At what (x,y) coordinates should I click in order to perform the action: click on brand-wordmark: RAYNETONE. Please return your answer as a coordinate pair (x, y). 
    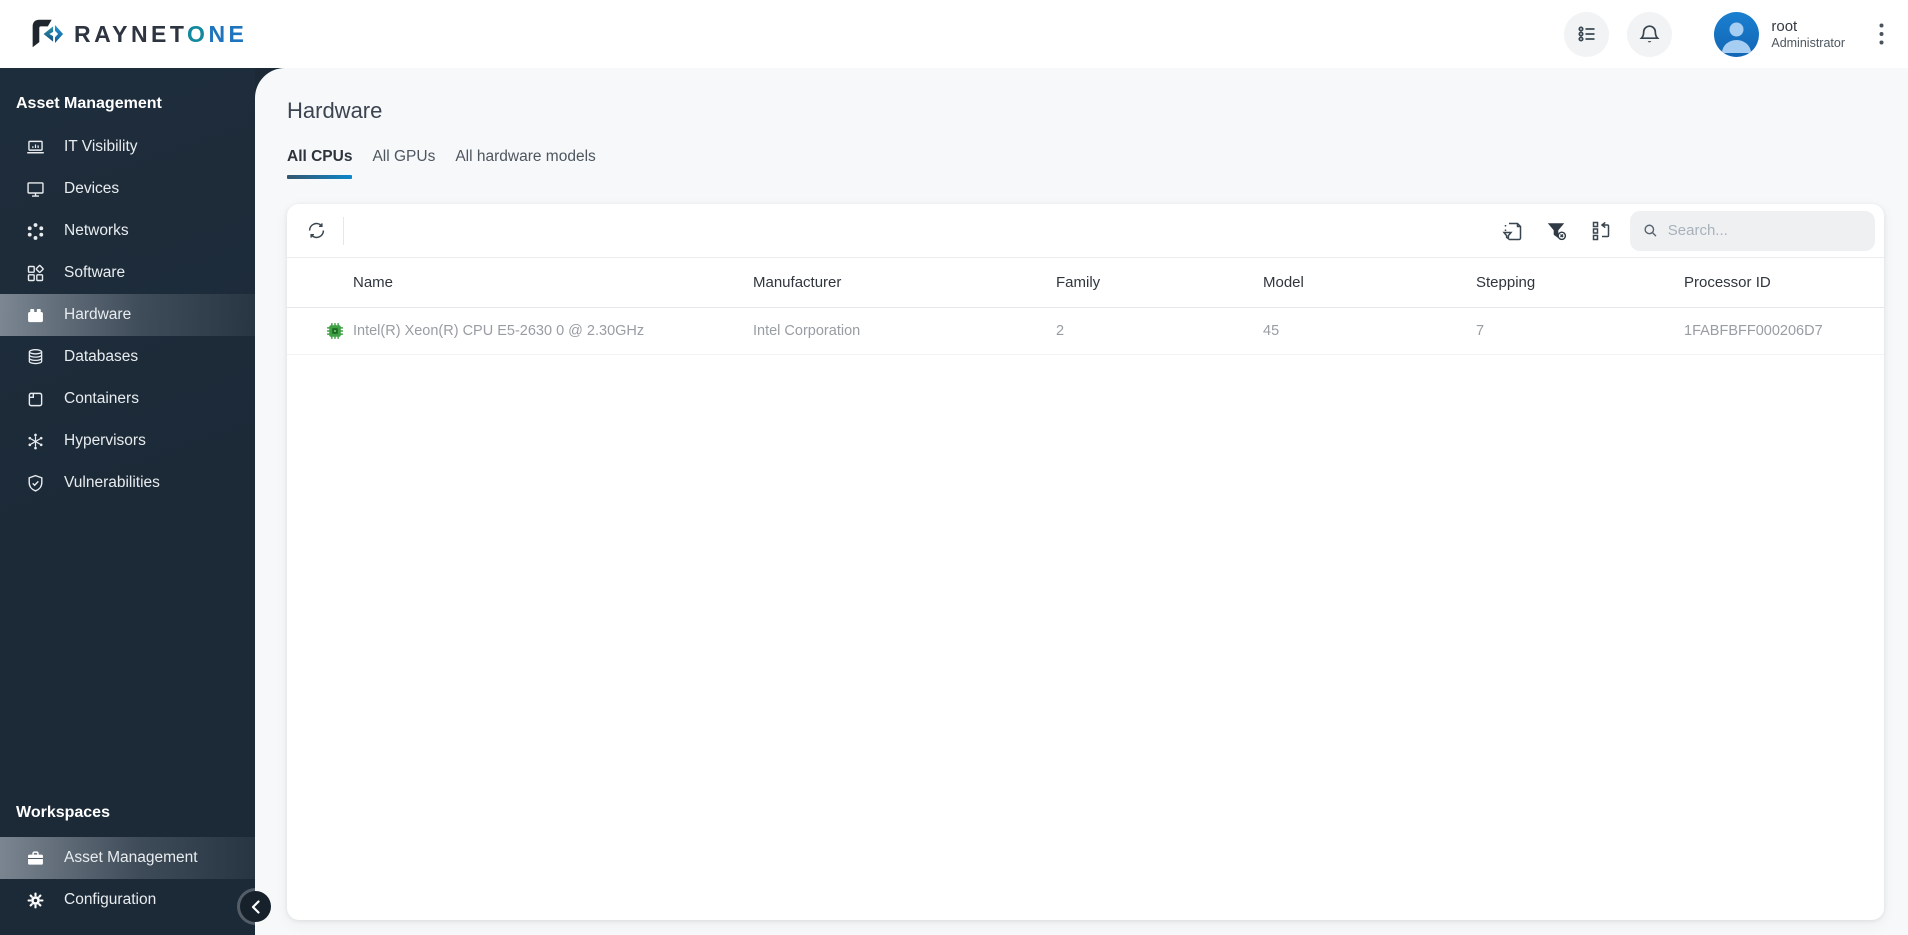
    Looking at the image, I should click on (160, 34).